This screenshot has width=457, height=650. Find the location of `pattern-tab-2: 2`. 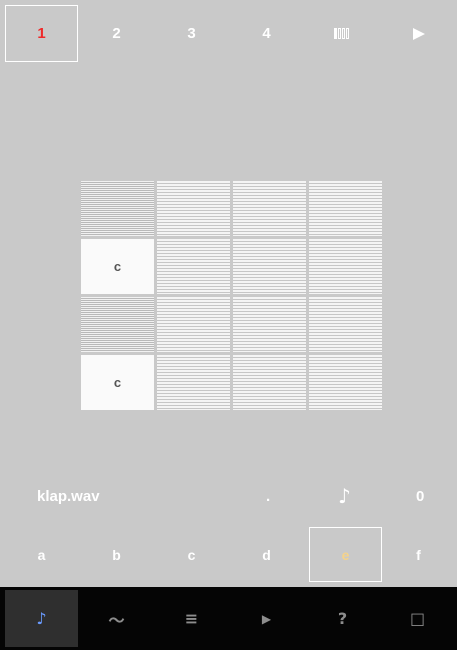

pattern-tab-2: 2 is located at coordinates (116, 33).